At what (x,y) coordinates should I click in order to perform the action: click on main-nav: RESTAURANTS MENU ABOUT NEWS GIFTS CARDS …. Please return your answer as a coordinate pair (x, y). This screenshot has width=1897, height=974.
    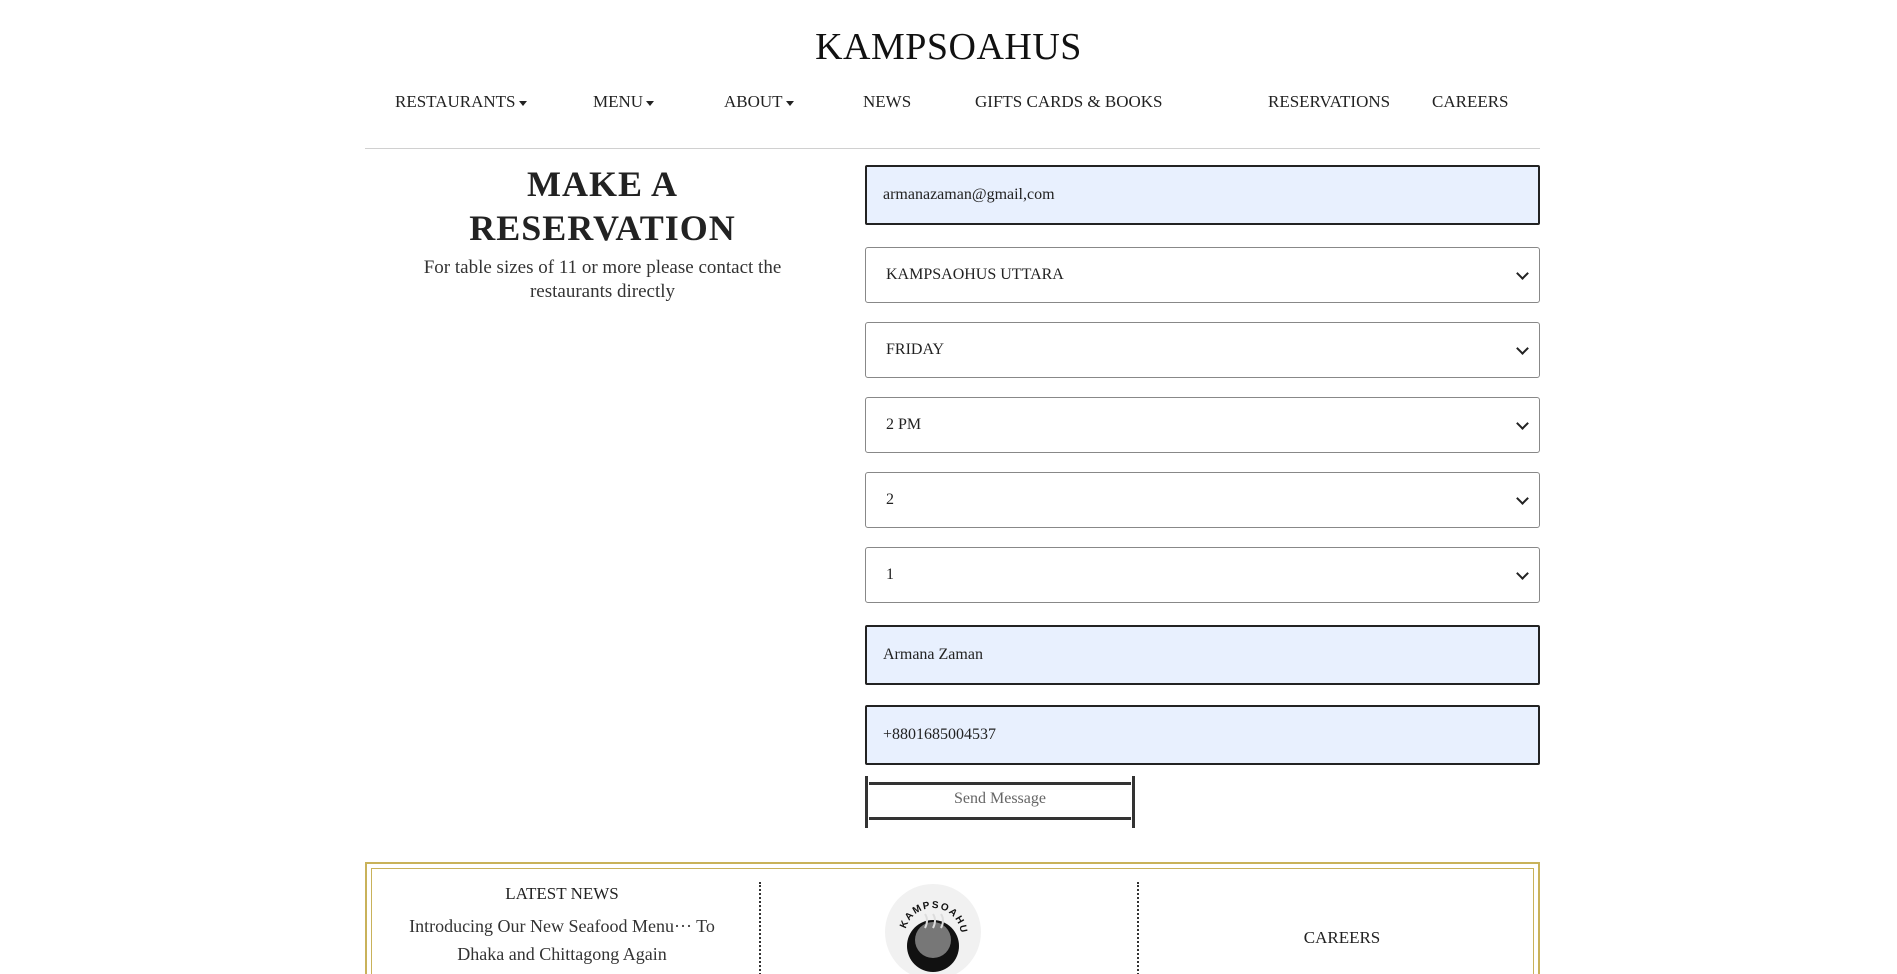
    Looking at the image, I should click on (952, 106).